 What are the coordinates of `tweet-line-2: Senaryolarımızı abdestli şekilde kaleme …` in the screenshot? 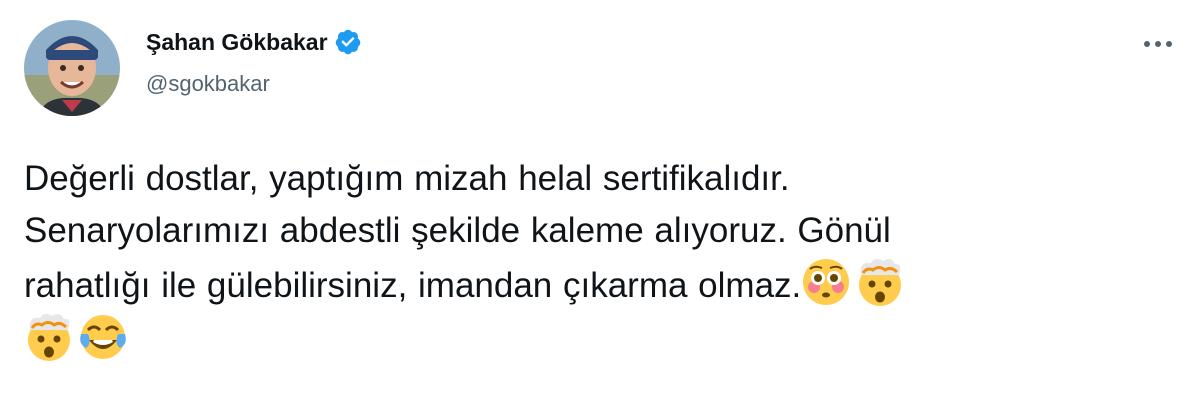 It's located at (457, 230).